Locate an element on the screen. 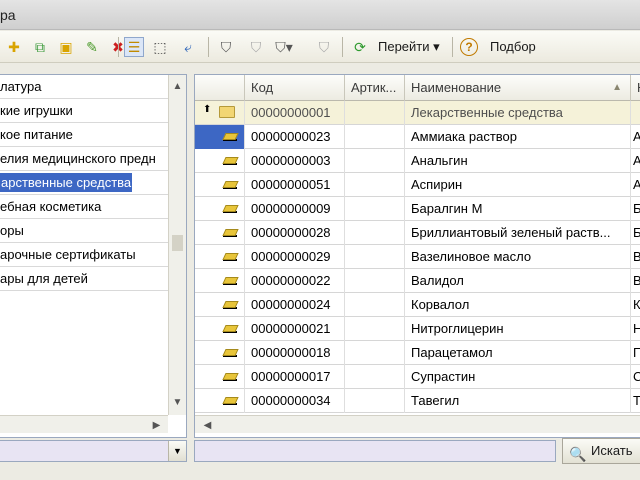 The image size is (640, 480). scroll-down-icon: ▼ is located at coordinates (177, 402).